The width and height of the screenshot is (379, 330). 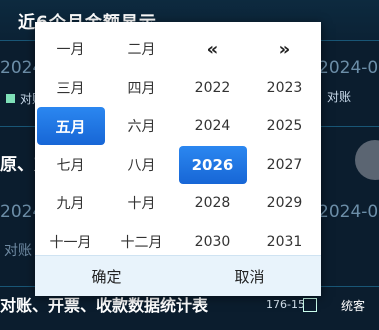 I want to click on month-label: 十月, so click(x=141, y=204).